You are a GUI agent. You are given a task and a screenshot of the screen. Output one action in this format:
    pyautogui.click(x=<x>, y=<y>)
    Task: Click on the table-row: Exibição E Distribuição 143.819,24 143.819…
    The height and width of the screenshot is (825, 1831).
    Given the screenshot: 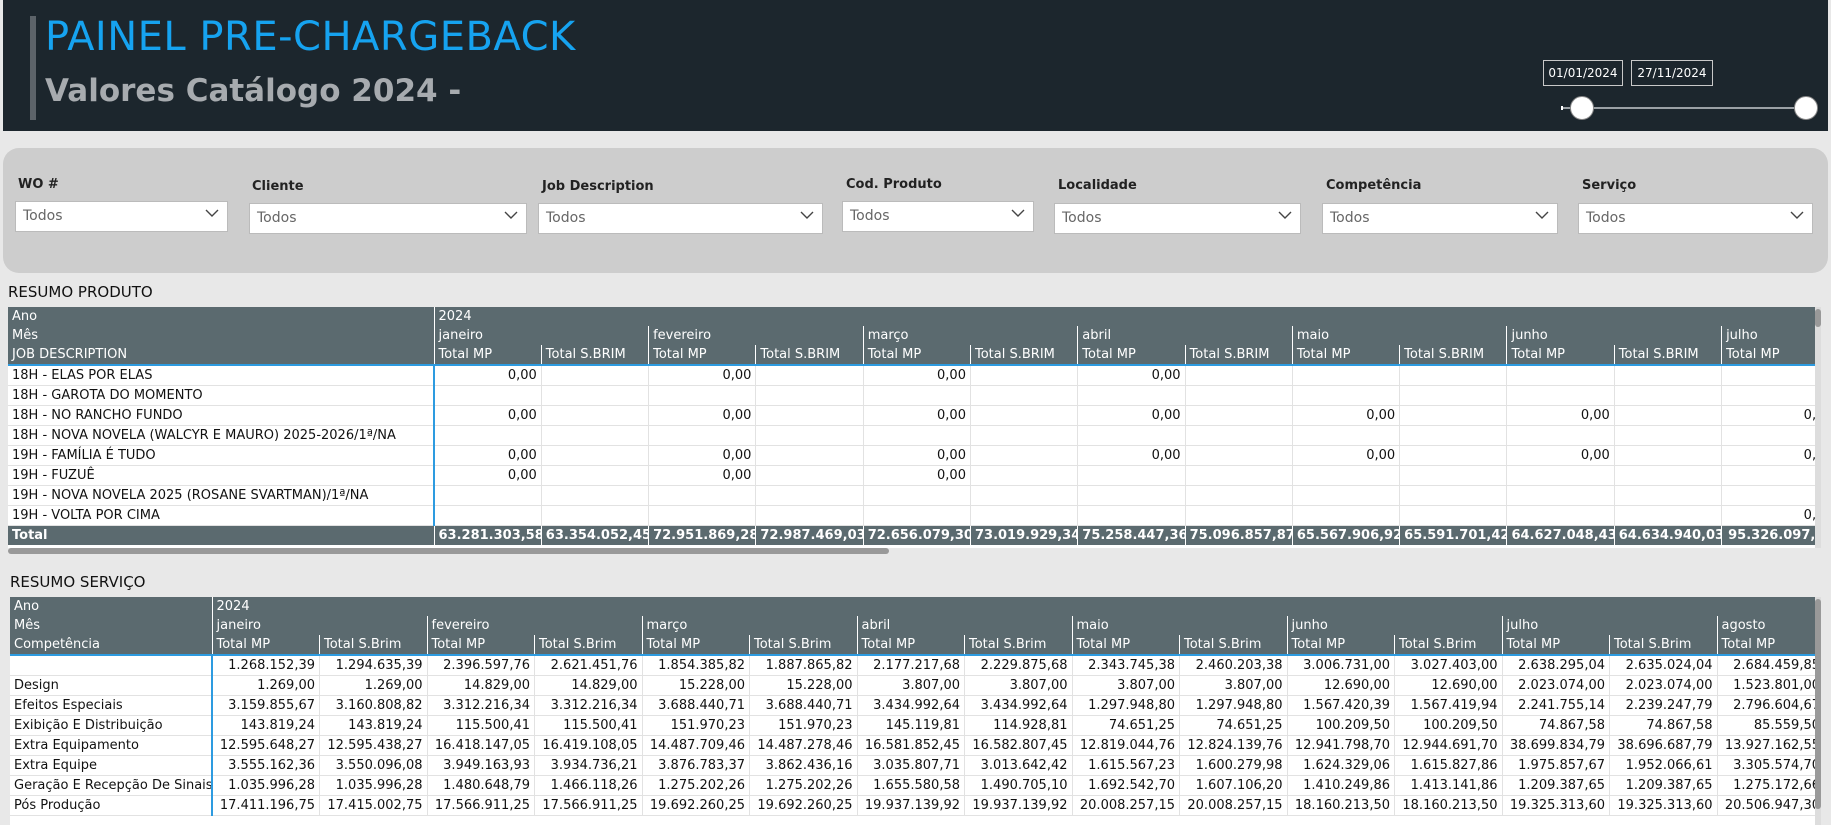 What is the action you would take?
    pyautogui.click(x=912, y=725)
    